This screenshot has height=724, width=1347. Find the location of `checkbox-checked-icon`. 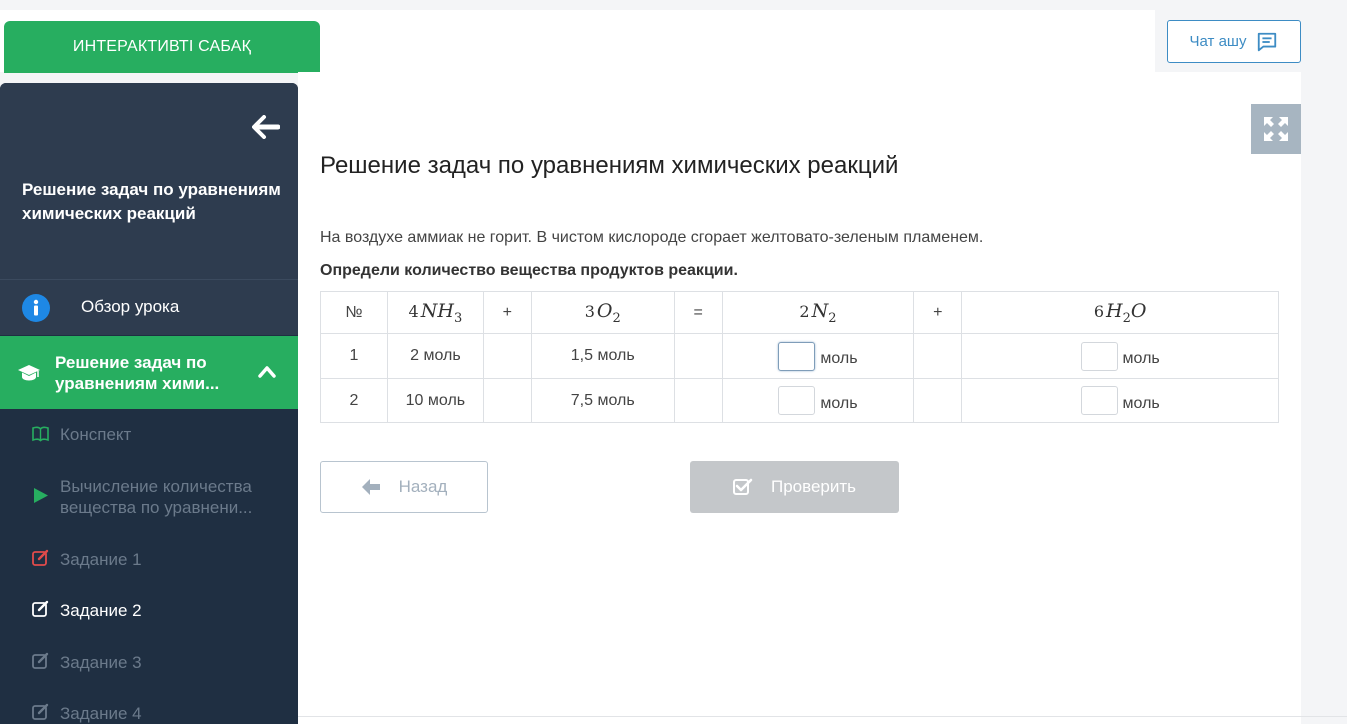

checkbox-checked-icon is located at coordinates (742, 486).